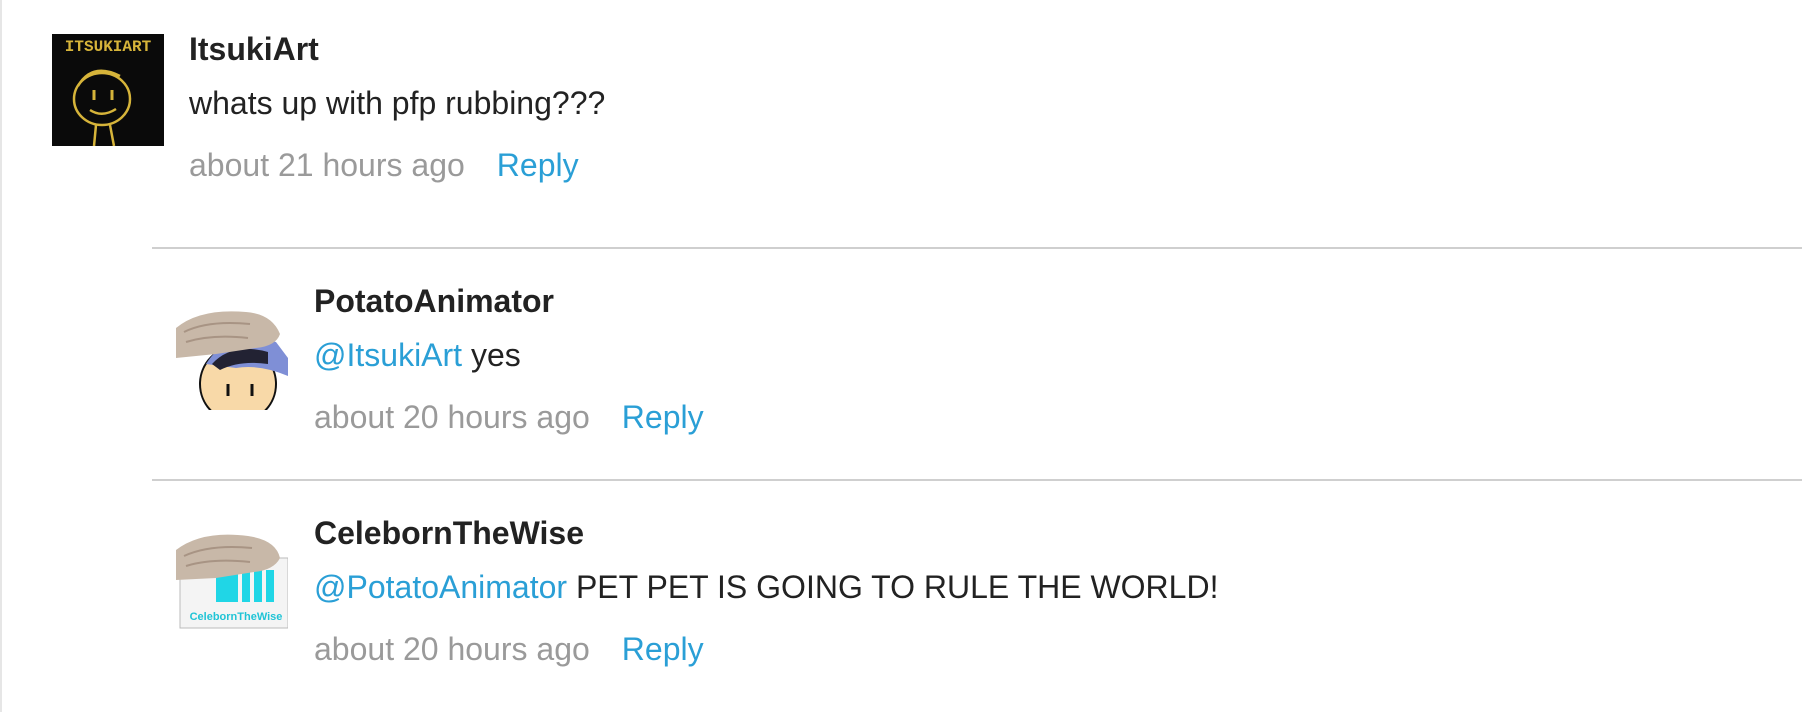 The image size is (1802, 712). I want to click on itsukiart-avatar-icon: ITSUKIART, so click(108, 90).